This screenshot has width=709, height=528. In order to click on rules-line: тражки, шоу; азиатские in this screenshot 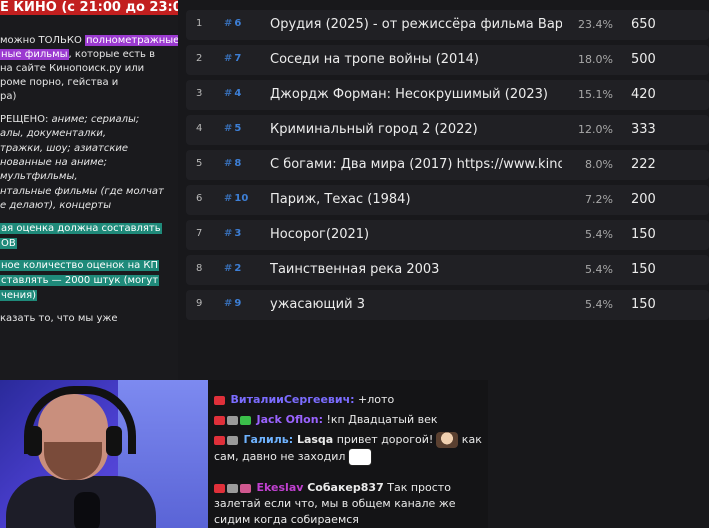, I will do `click(64, 148)`.